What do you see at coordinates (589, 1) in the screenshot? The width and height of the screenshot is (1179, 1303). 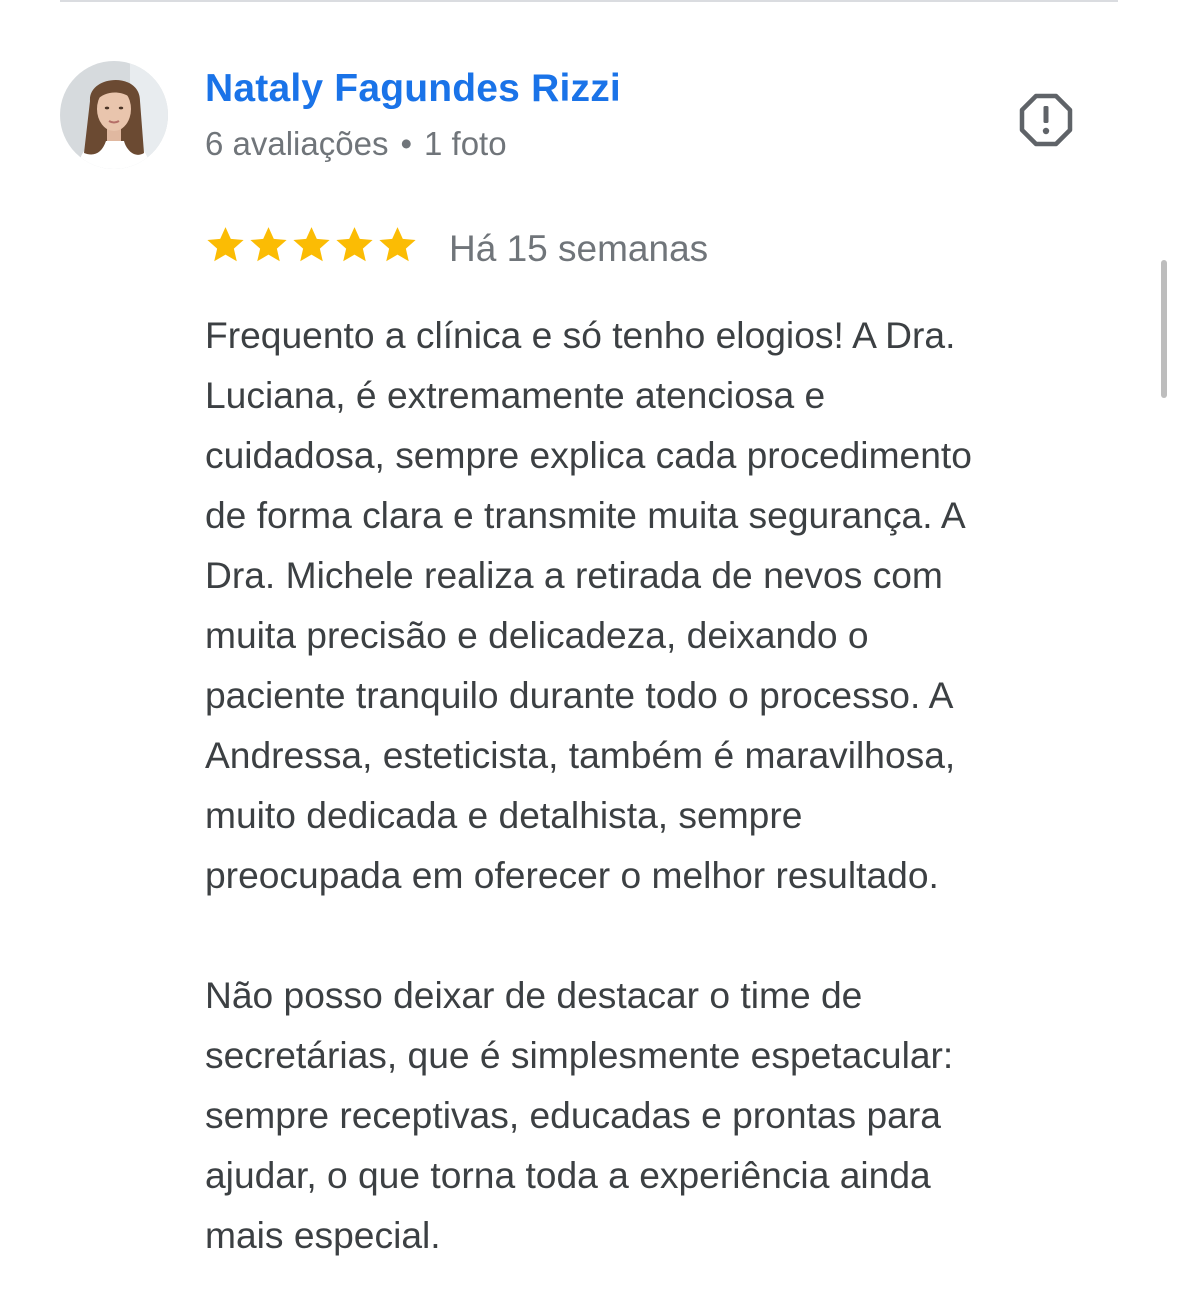 I see `top-divider` at bounding box center [589, 1].